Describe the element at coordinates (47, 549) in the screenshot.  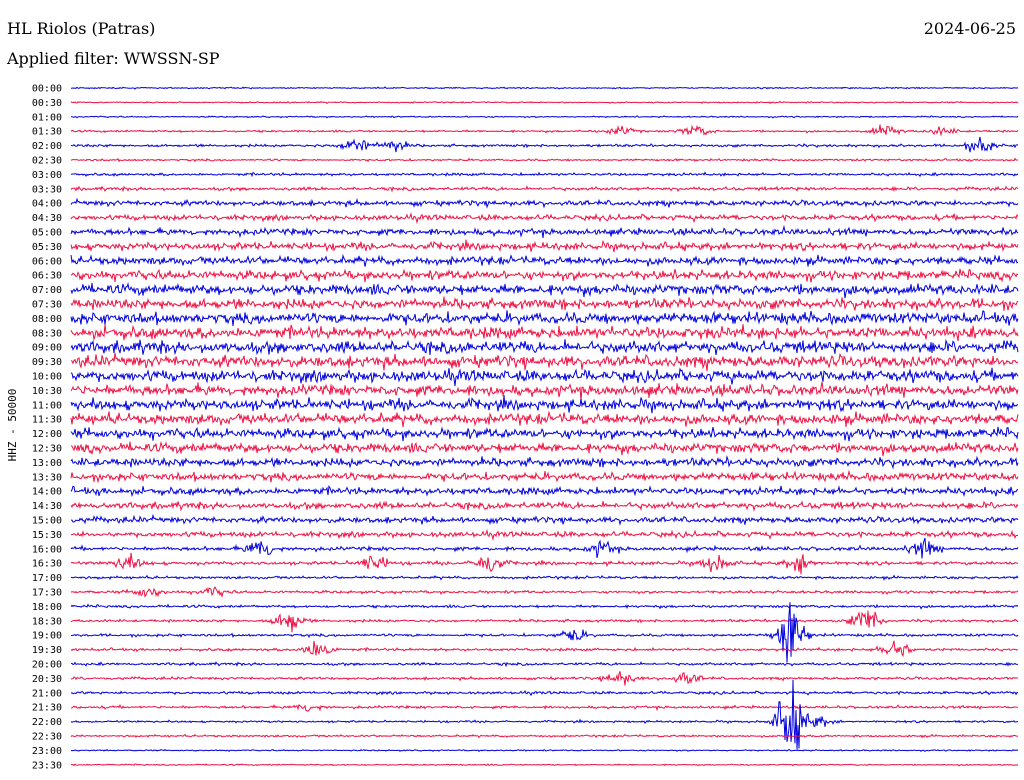
I see `trace-time-label: 16:00` at that location.